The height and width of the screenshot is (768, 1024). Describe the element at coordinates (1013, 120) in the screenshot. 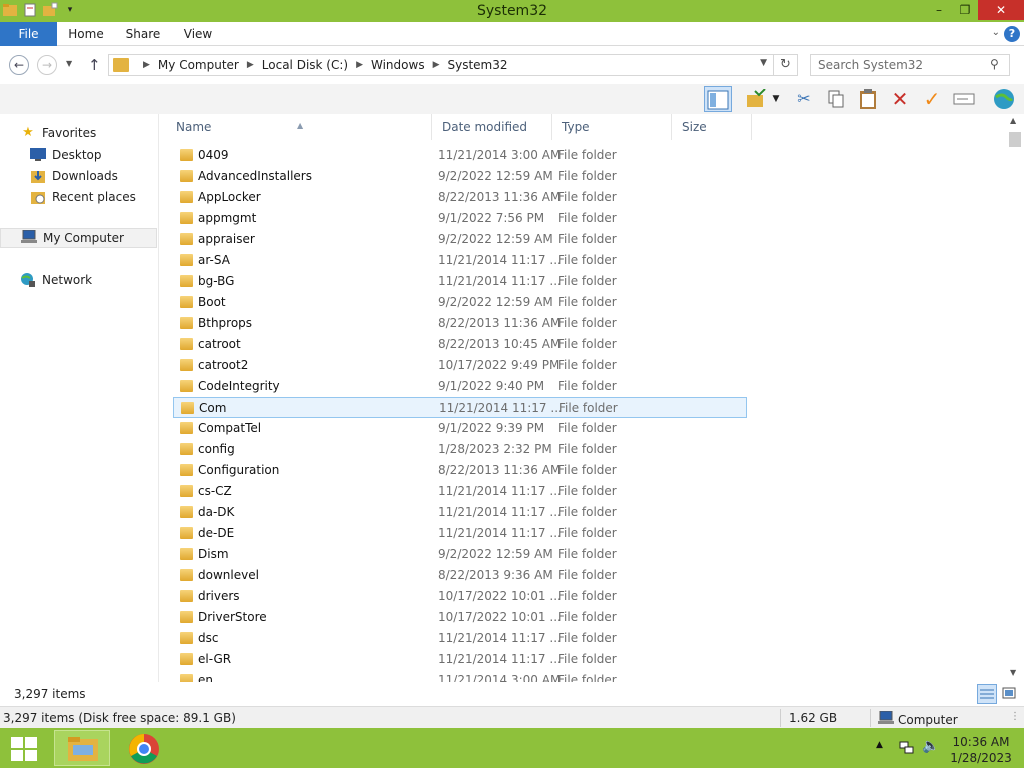

I see `scroll-up-icon: ▲` at that location.